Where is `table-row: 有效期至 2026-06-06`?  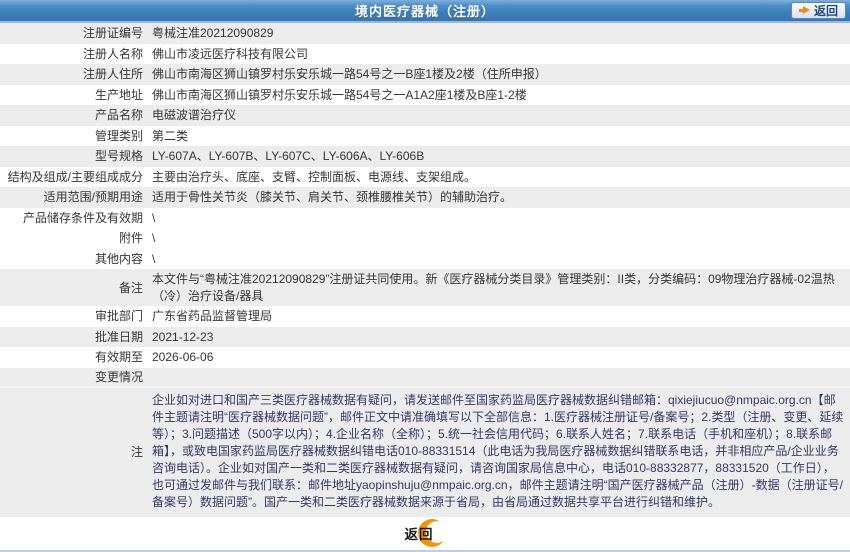 table-row: 有效期至 2026-06-06 is located at coordinates (425, 357).